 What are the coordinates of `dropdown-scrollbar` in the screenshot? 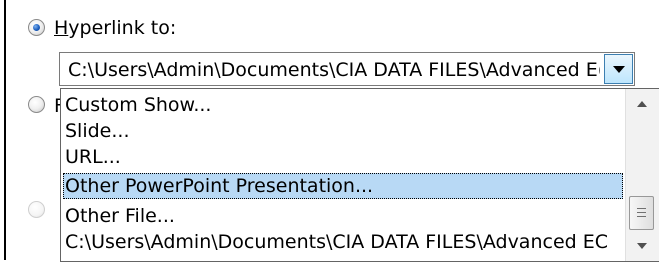 It's located at (642, 175).